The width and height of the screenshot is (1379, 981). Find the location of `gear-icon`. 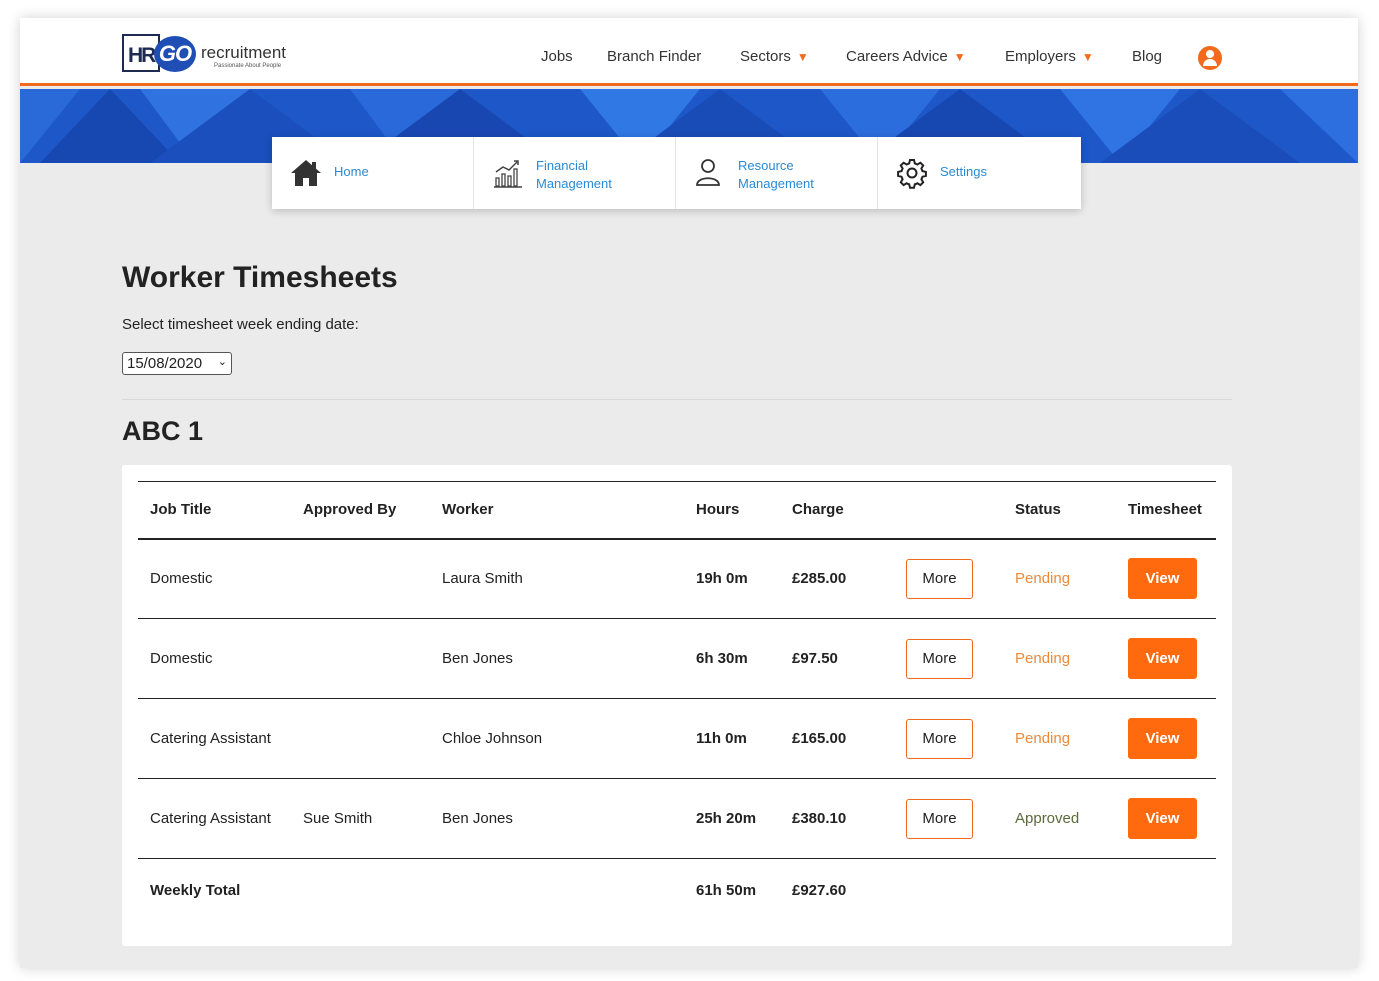

gear-icon is located at coordinates (912, 174).